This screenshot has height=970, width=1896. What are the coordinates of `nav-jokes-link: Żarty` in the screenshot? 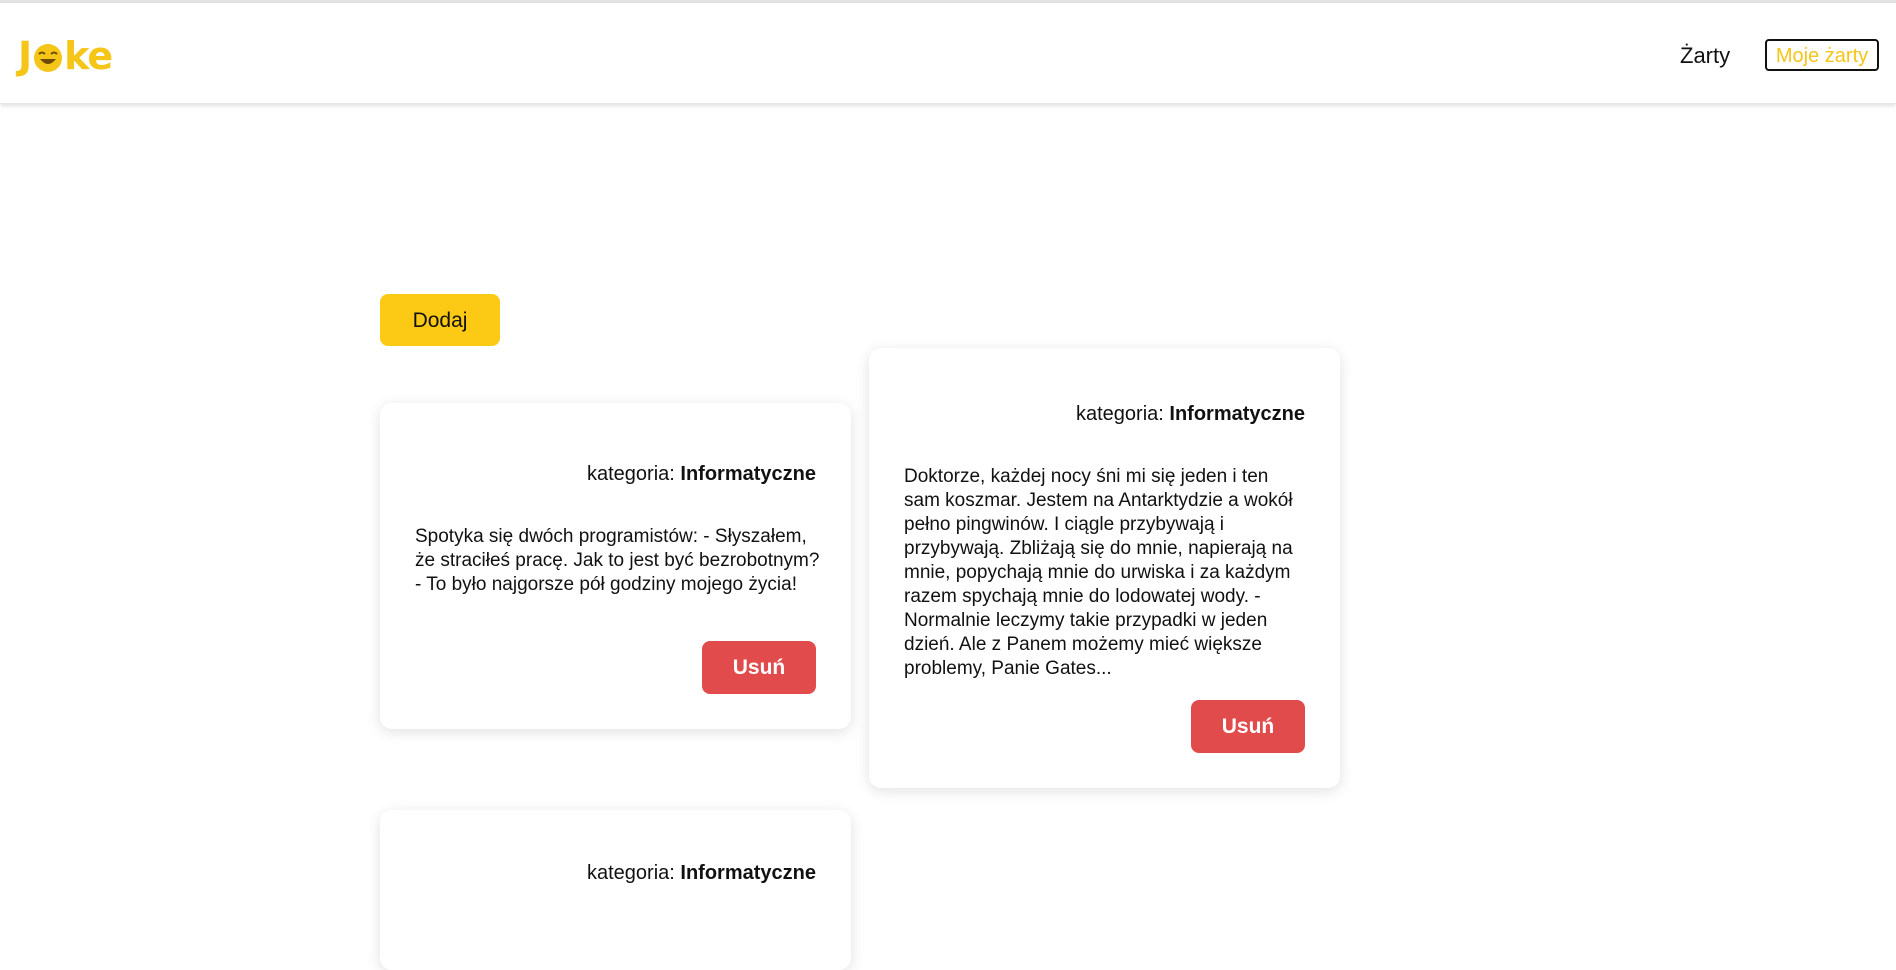 It's located at (1705, 56).